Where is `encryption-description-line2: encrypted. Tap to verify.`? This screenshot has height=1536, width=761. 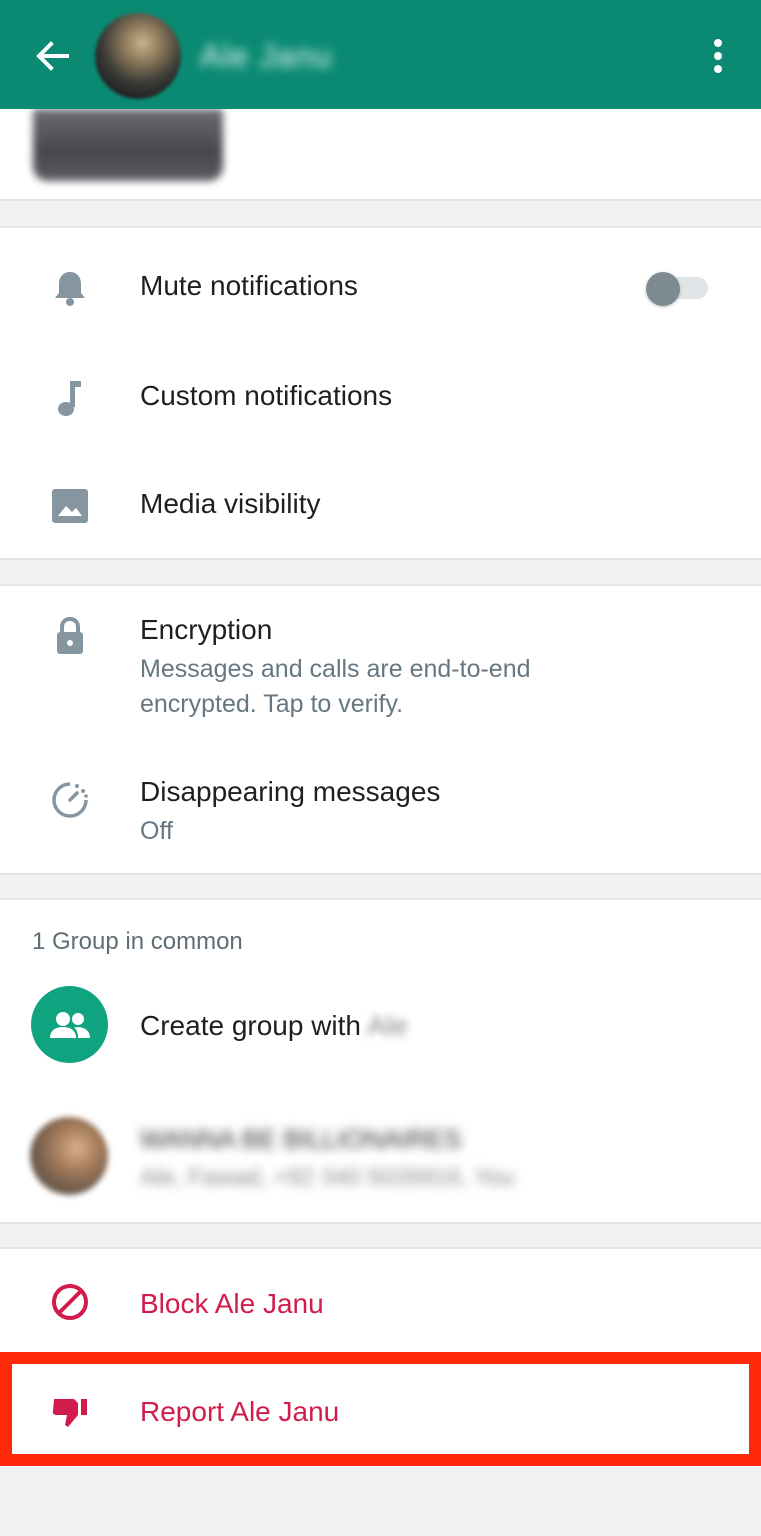
encryption-description-line2: encrypted. Tap to verify. is located at coordinates (272, 704).